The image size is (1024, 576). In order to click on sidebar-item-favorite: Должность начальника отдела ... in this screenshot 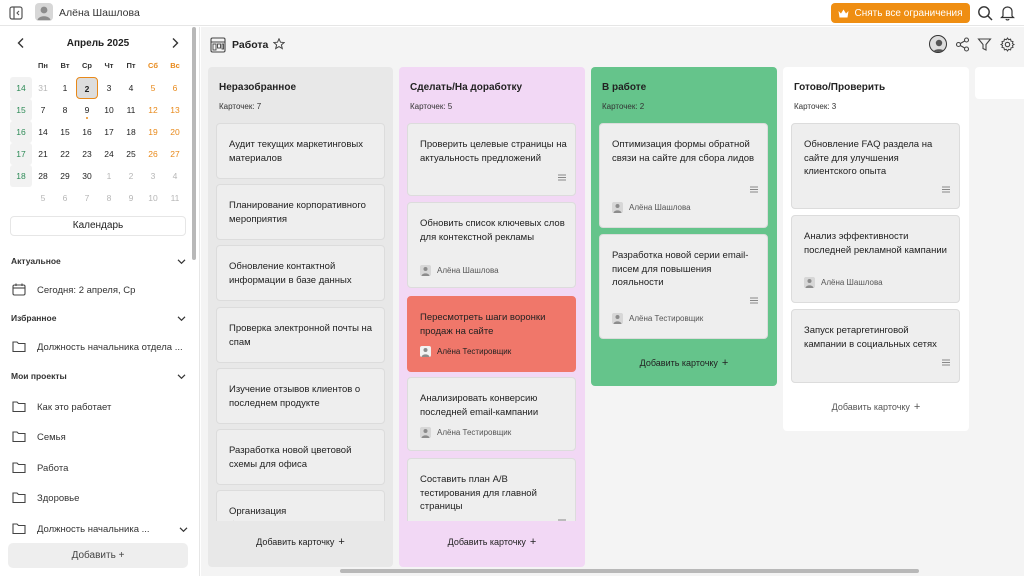, I will do `click(101, 348)`.